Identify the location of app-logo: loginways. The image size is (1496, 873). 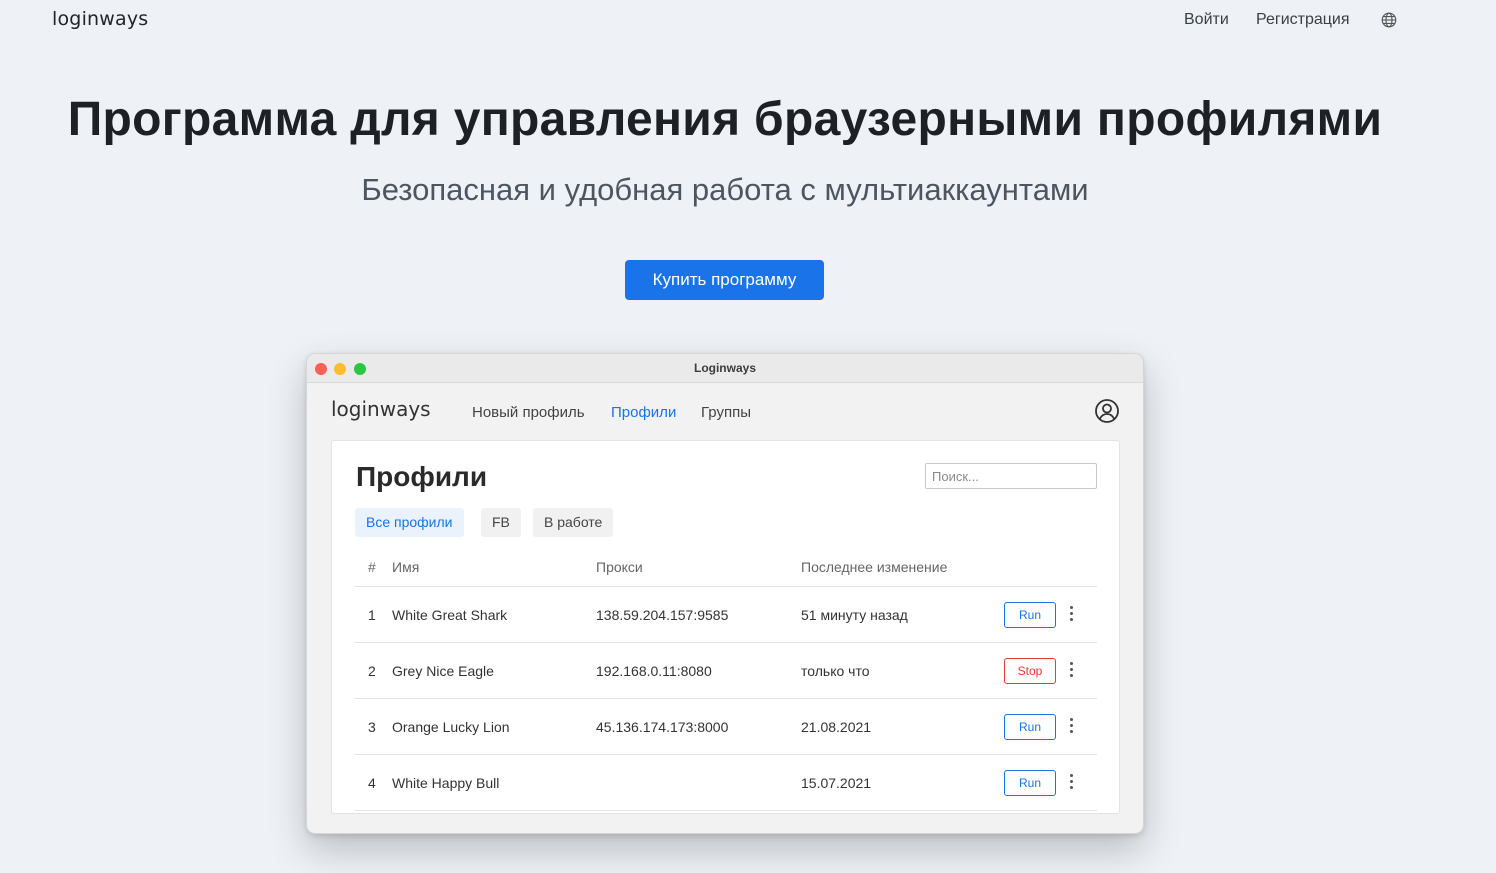
(381, 409).